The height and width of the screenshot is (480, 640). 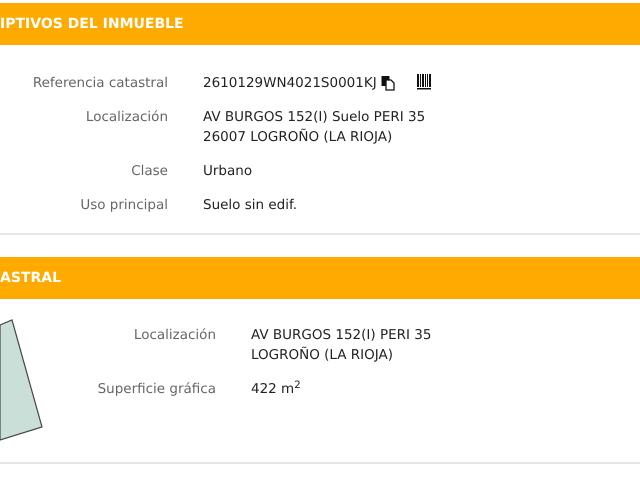 What do you see at coordinates (149, 171) in the screenshot?
I see `field-label: Clase` at bounding box center [149, 171].